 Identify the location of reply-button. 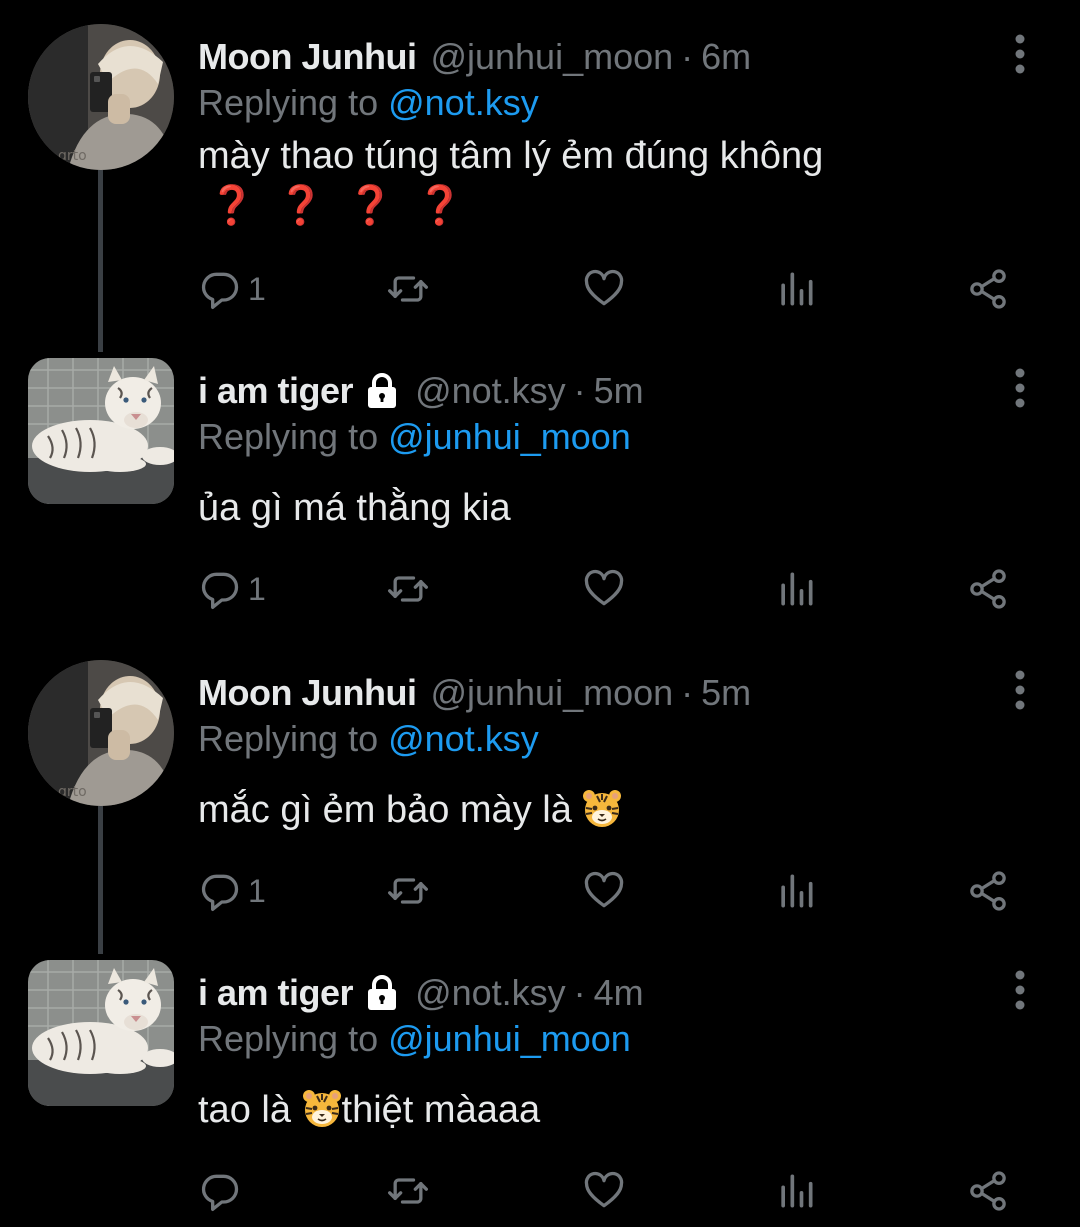
(223, 1191).